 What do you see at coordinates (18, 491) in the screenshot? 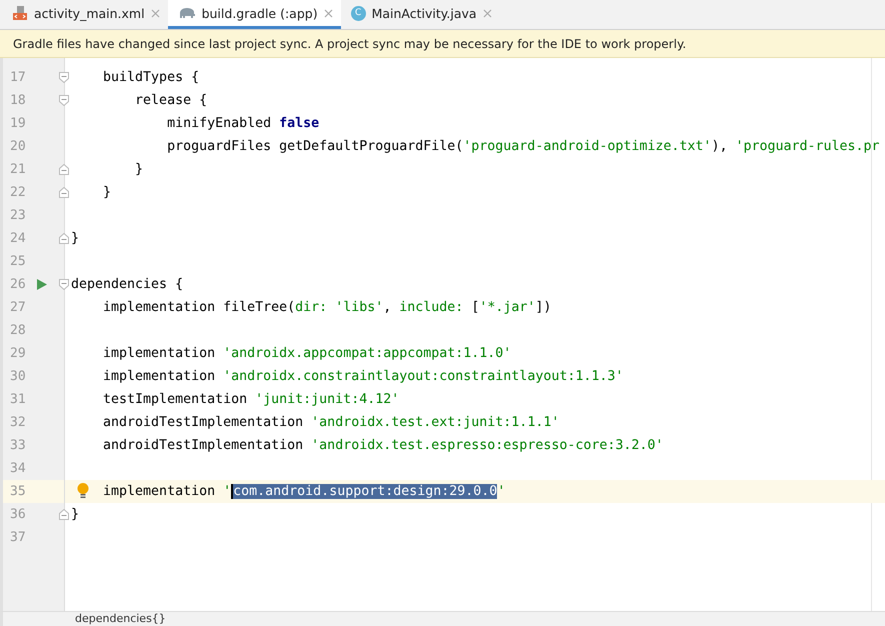
I see `line-number: 35` at bounding box center [18, 491].